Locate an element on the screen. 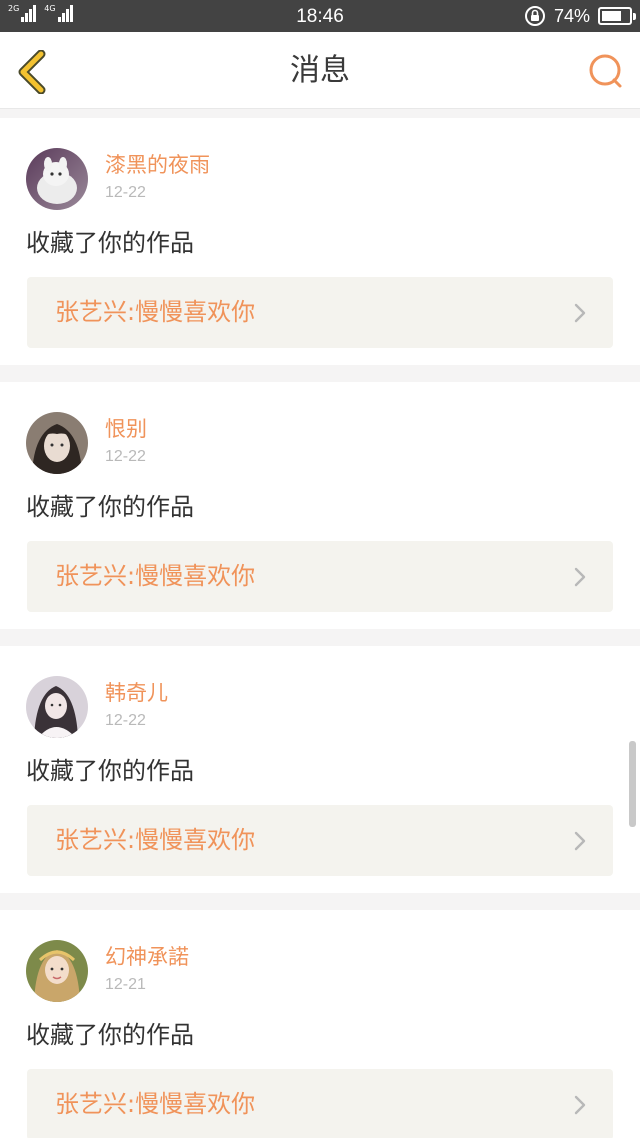 This screenshot has width=640, height=1138. status-right: 74% is located at coordinates (580, 16).